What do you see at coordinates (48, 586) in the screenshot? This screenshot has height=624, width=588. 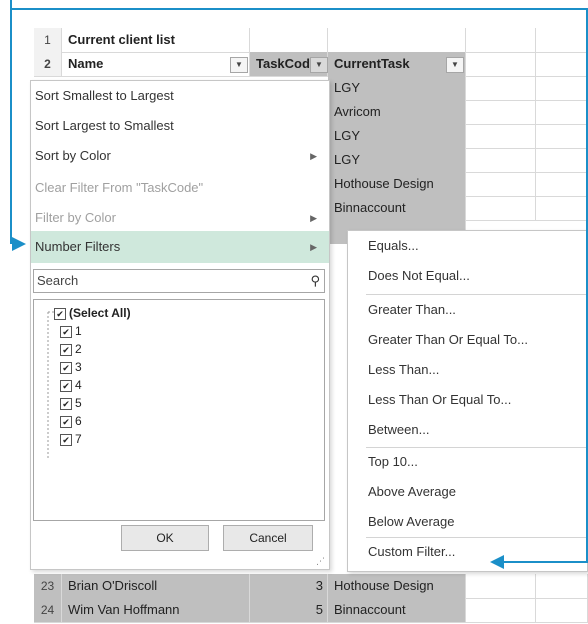 I see `row-number: 23` at bounding box center [48, 586].